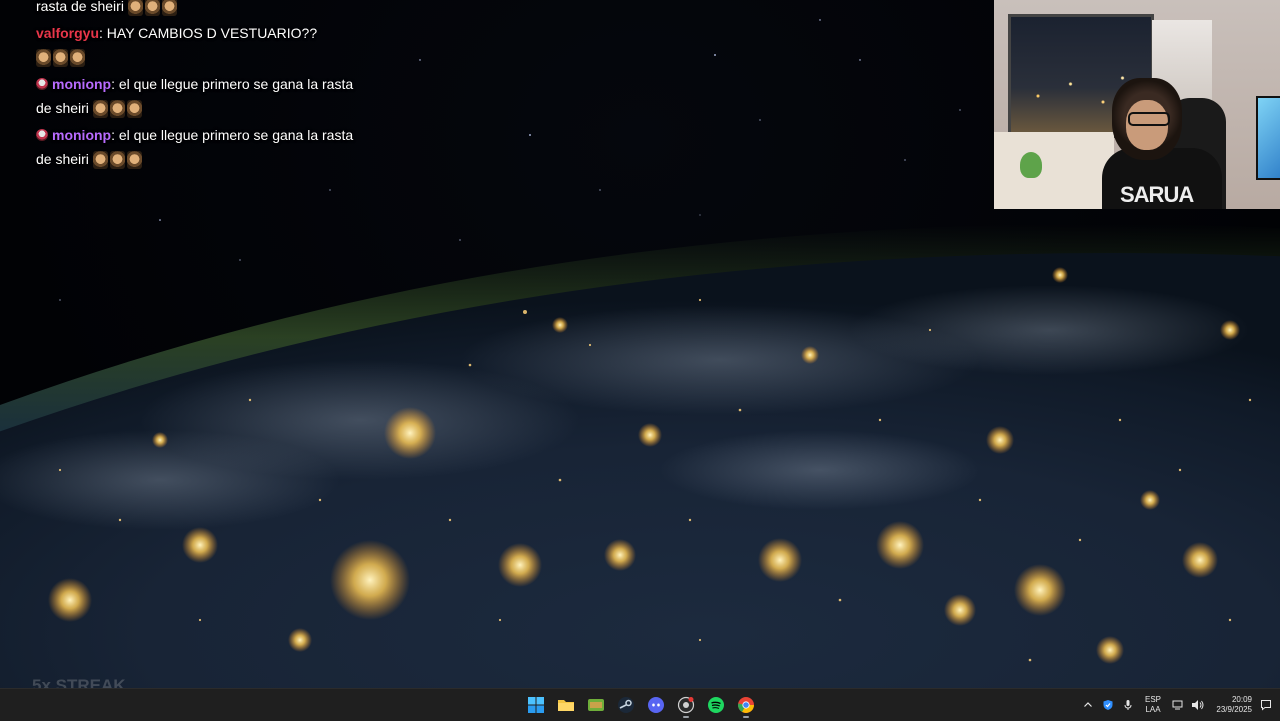  I want to click on folder-icon, so click(566, 705).